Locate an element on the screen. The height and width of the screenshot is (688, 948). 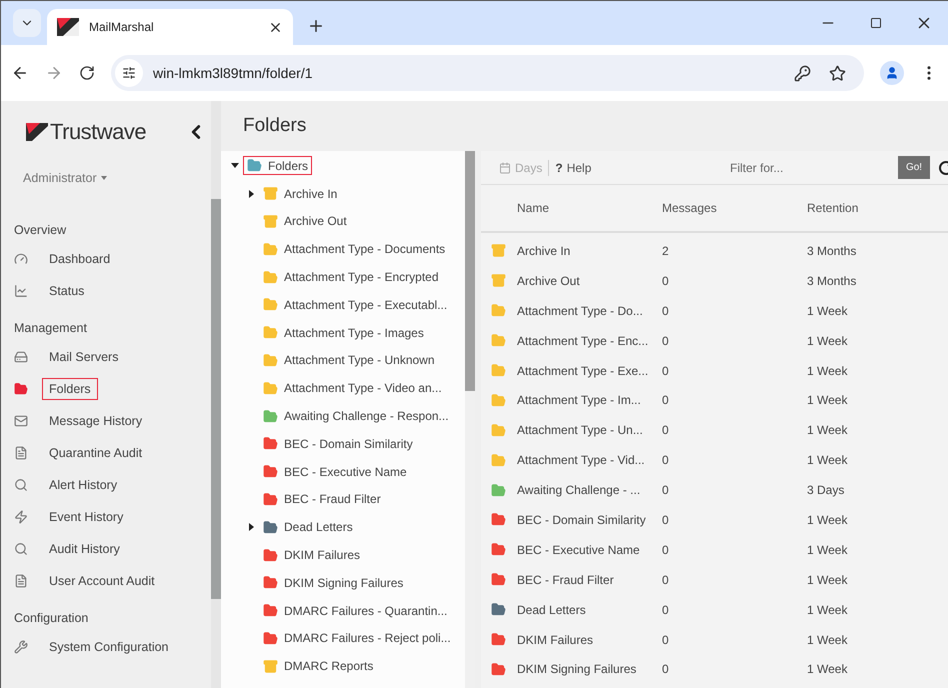
nav-item: Quarantine Audit is located at coordinates (112, 453).